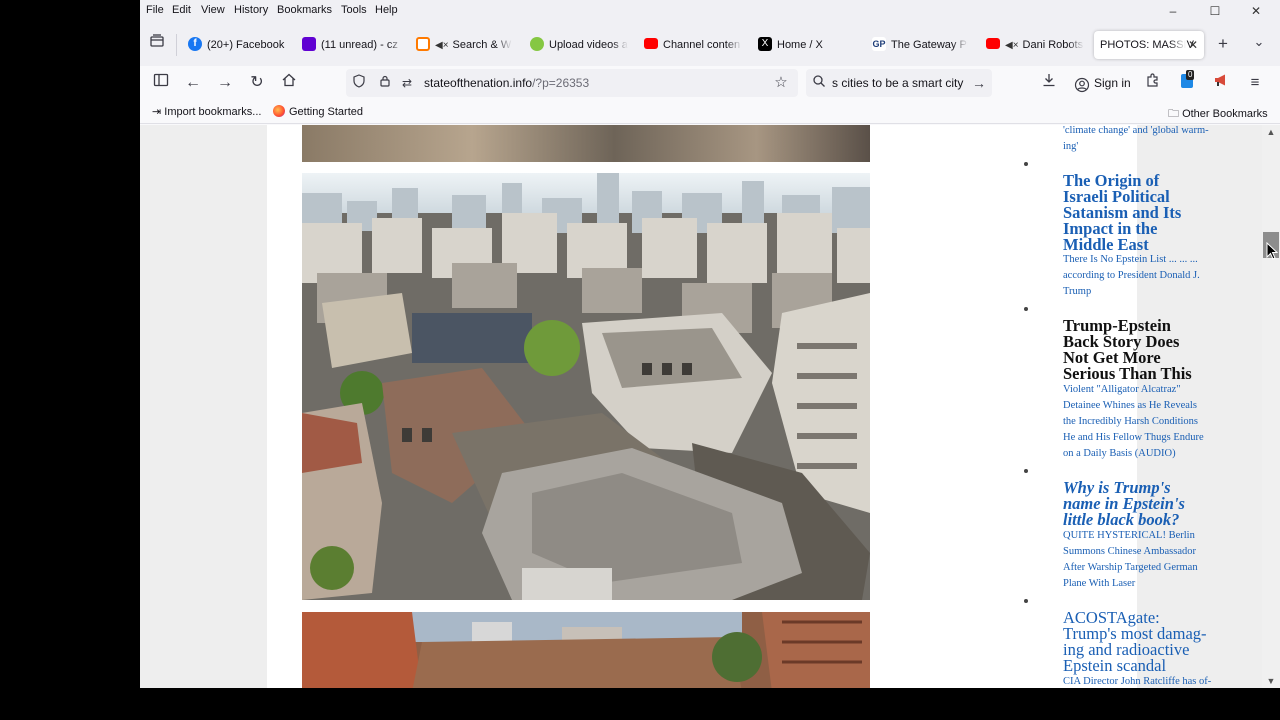 Image resolution: width=1280 pixels, height=720 pixels. I want to click on search-app-icon, so click(423, 44).